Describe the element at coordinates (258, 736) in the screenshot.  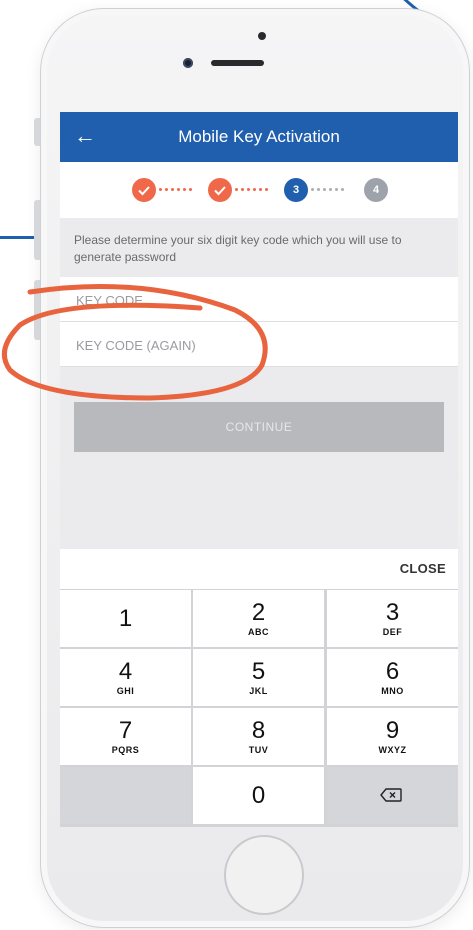
I see `key-8: 8 TUV` at that location.